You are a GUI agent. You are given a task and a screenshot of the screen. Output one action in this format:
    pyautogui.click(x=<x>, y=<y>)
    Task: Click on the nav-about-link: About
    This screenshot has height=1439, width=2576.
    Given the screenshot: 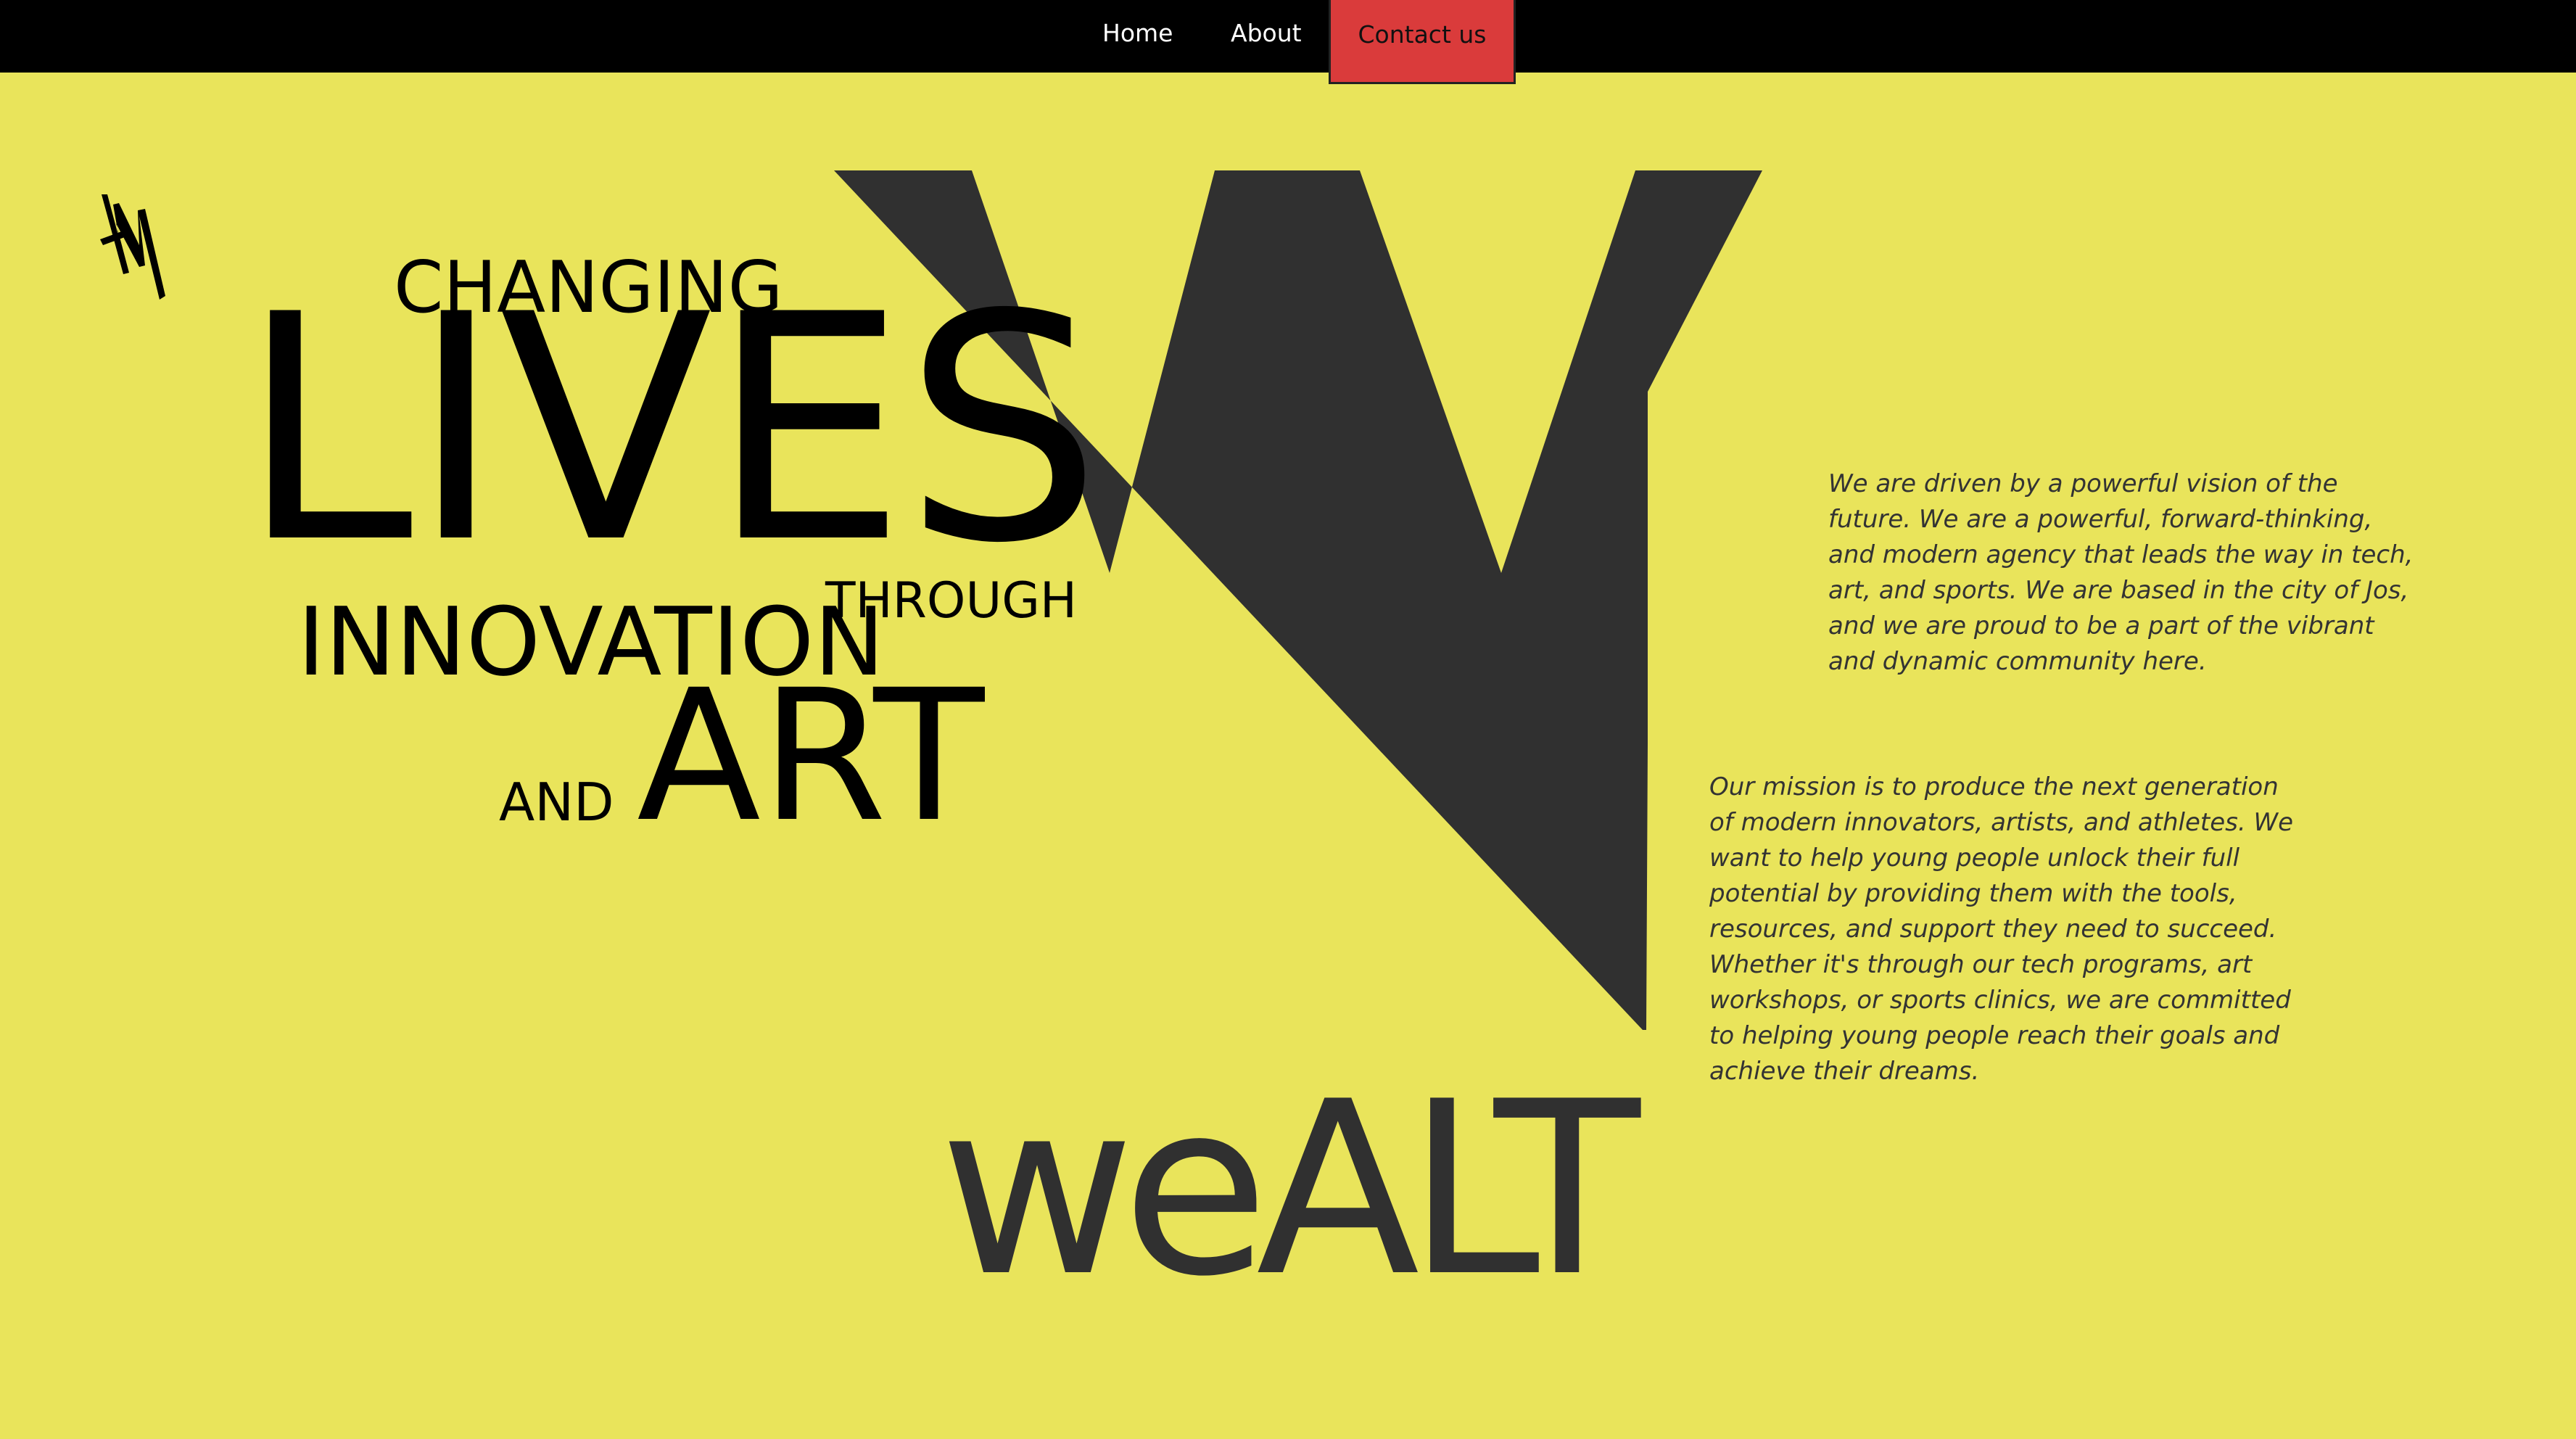 What is the action you would take?
    pyautogui.click(x=1266, y=33)
    